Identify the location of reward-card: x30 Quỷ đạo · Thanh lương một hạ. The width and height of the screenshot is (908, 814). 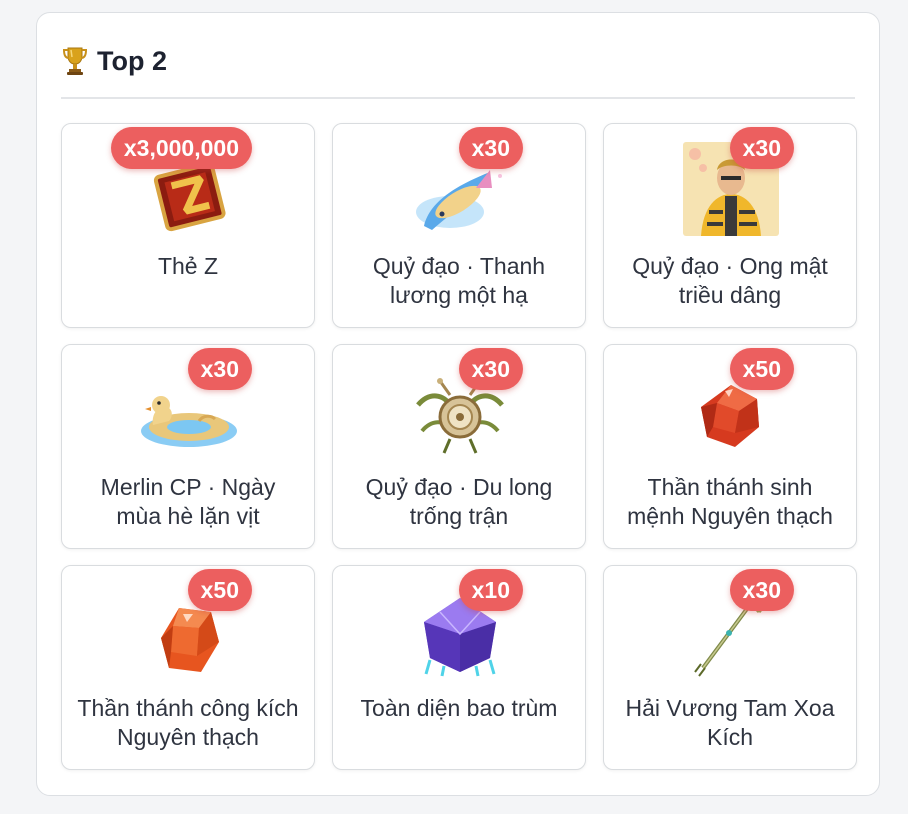
(459, 225).